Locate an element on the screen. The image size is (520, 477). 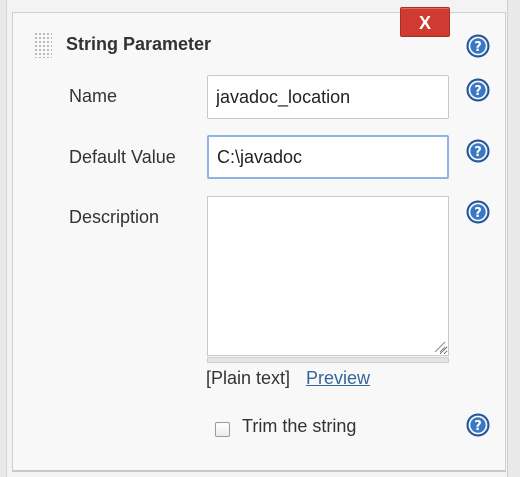
delete-button: X is located at coordinates (425, 22).